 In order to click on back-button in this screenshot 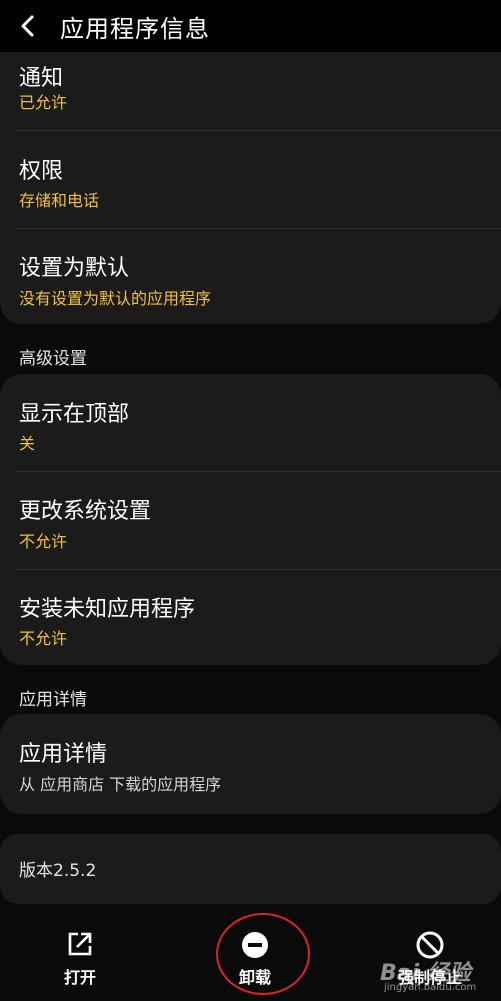, I will do `click(28, 26)`.